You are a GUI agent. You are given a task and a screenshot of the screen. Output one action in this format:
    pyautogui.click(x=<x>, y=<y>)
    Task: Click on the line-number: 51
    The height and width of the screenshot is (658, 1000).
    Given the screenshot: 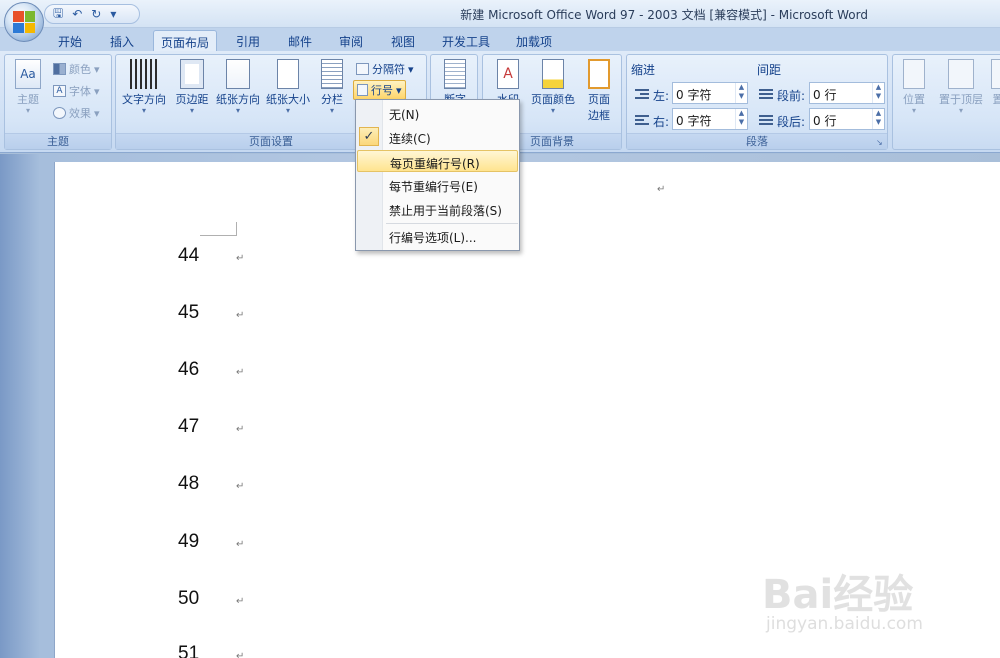 What is the action you would take?
    pyautogui.click(x=189, y=650)
    